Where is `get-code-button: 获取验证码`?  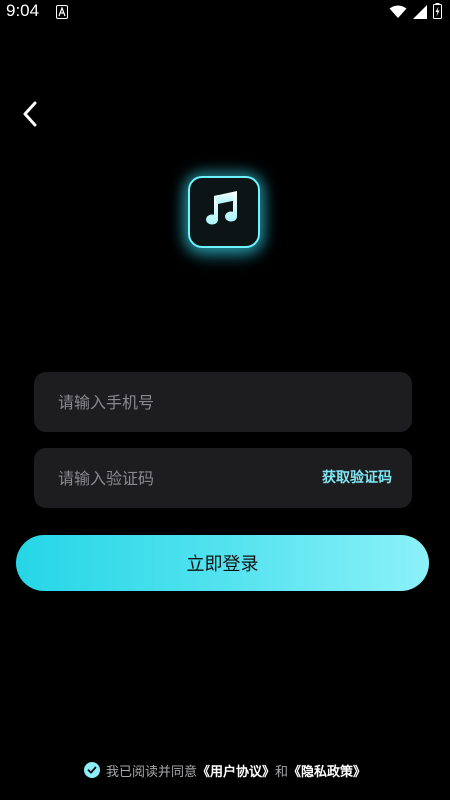 get-code-button: 获取验证码 is located at coordinates (357, 478).